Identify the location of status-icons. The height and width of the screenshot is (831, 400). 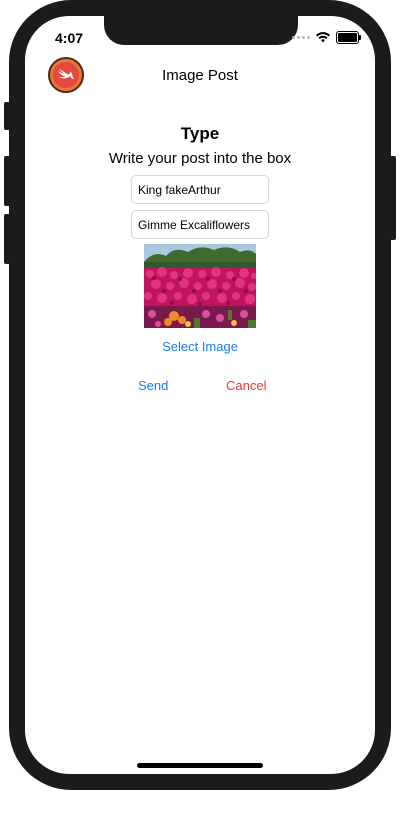
(326, 37).